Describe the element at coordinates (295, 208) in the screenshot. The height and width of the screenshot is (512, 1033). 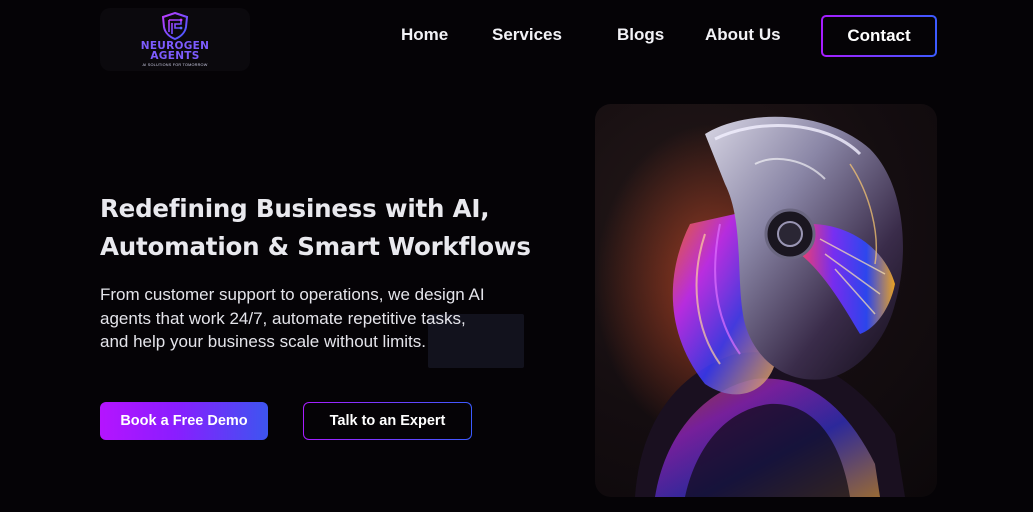
I see `hero-title-line-1: Redefining Business with AI,` at that location.